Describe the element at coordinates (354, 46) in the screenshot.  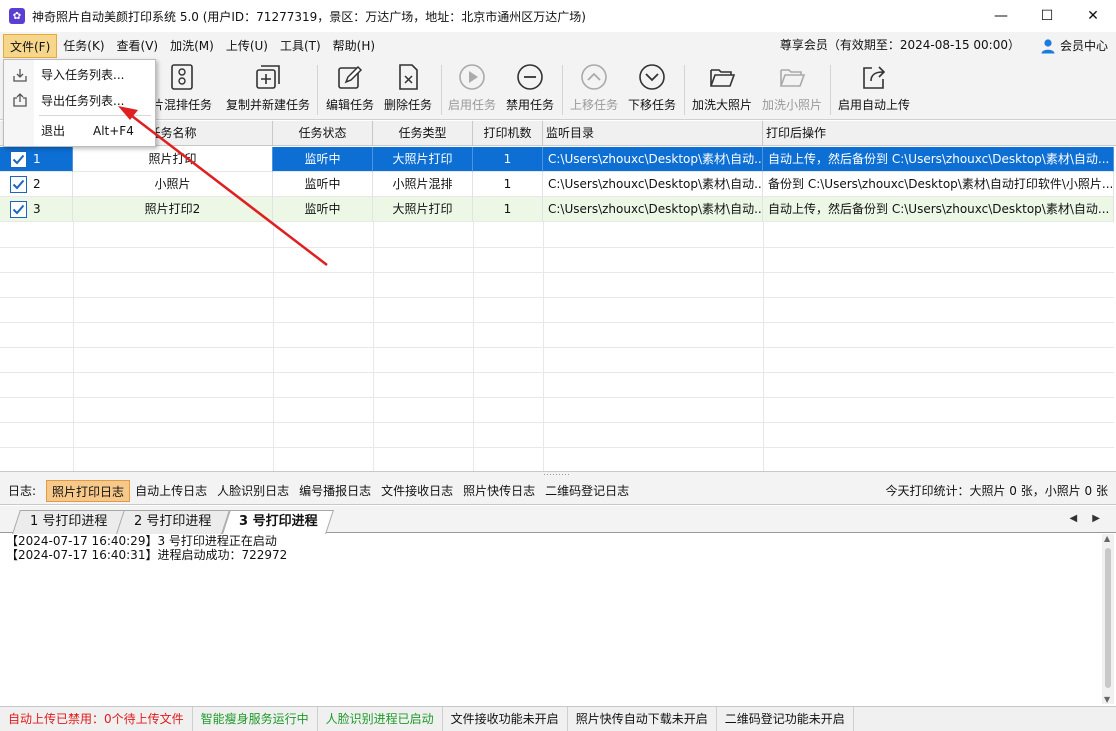
I see `menu-help: 帮助(H)` at that location.